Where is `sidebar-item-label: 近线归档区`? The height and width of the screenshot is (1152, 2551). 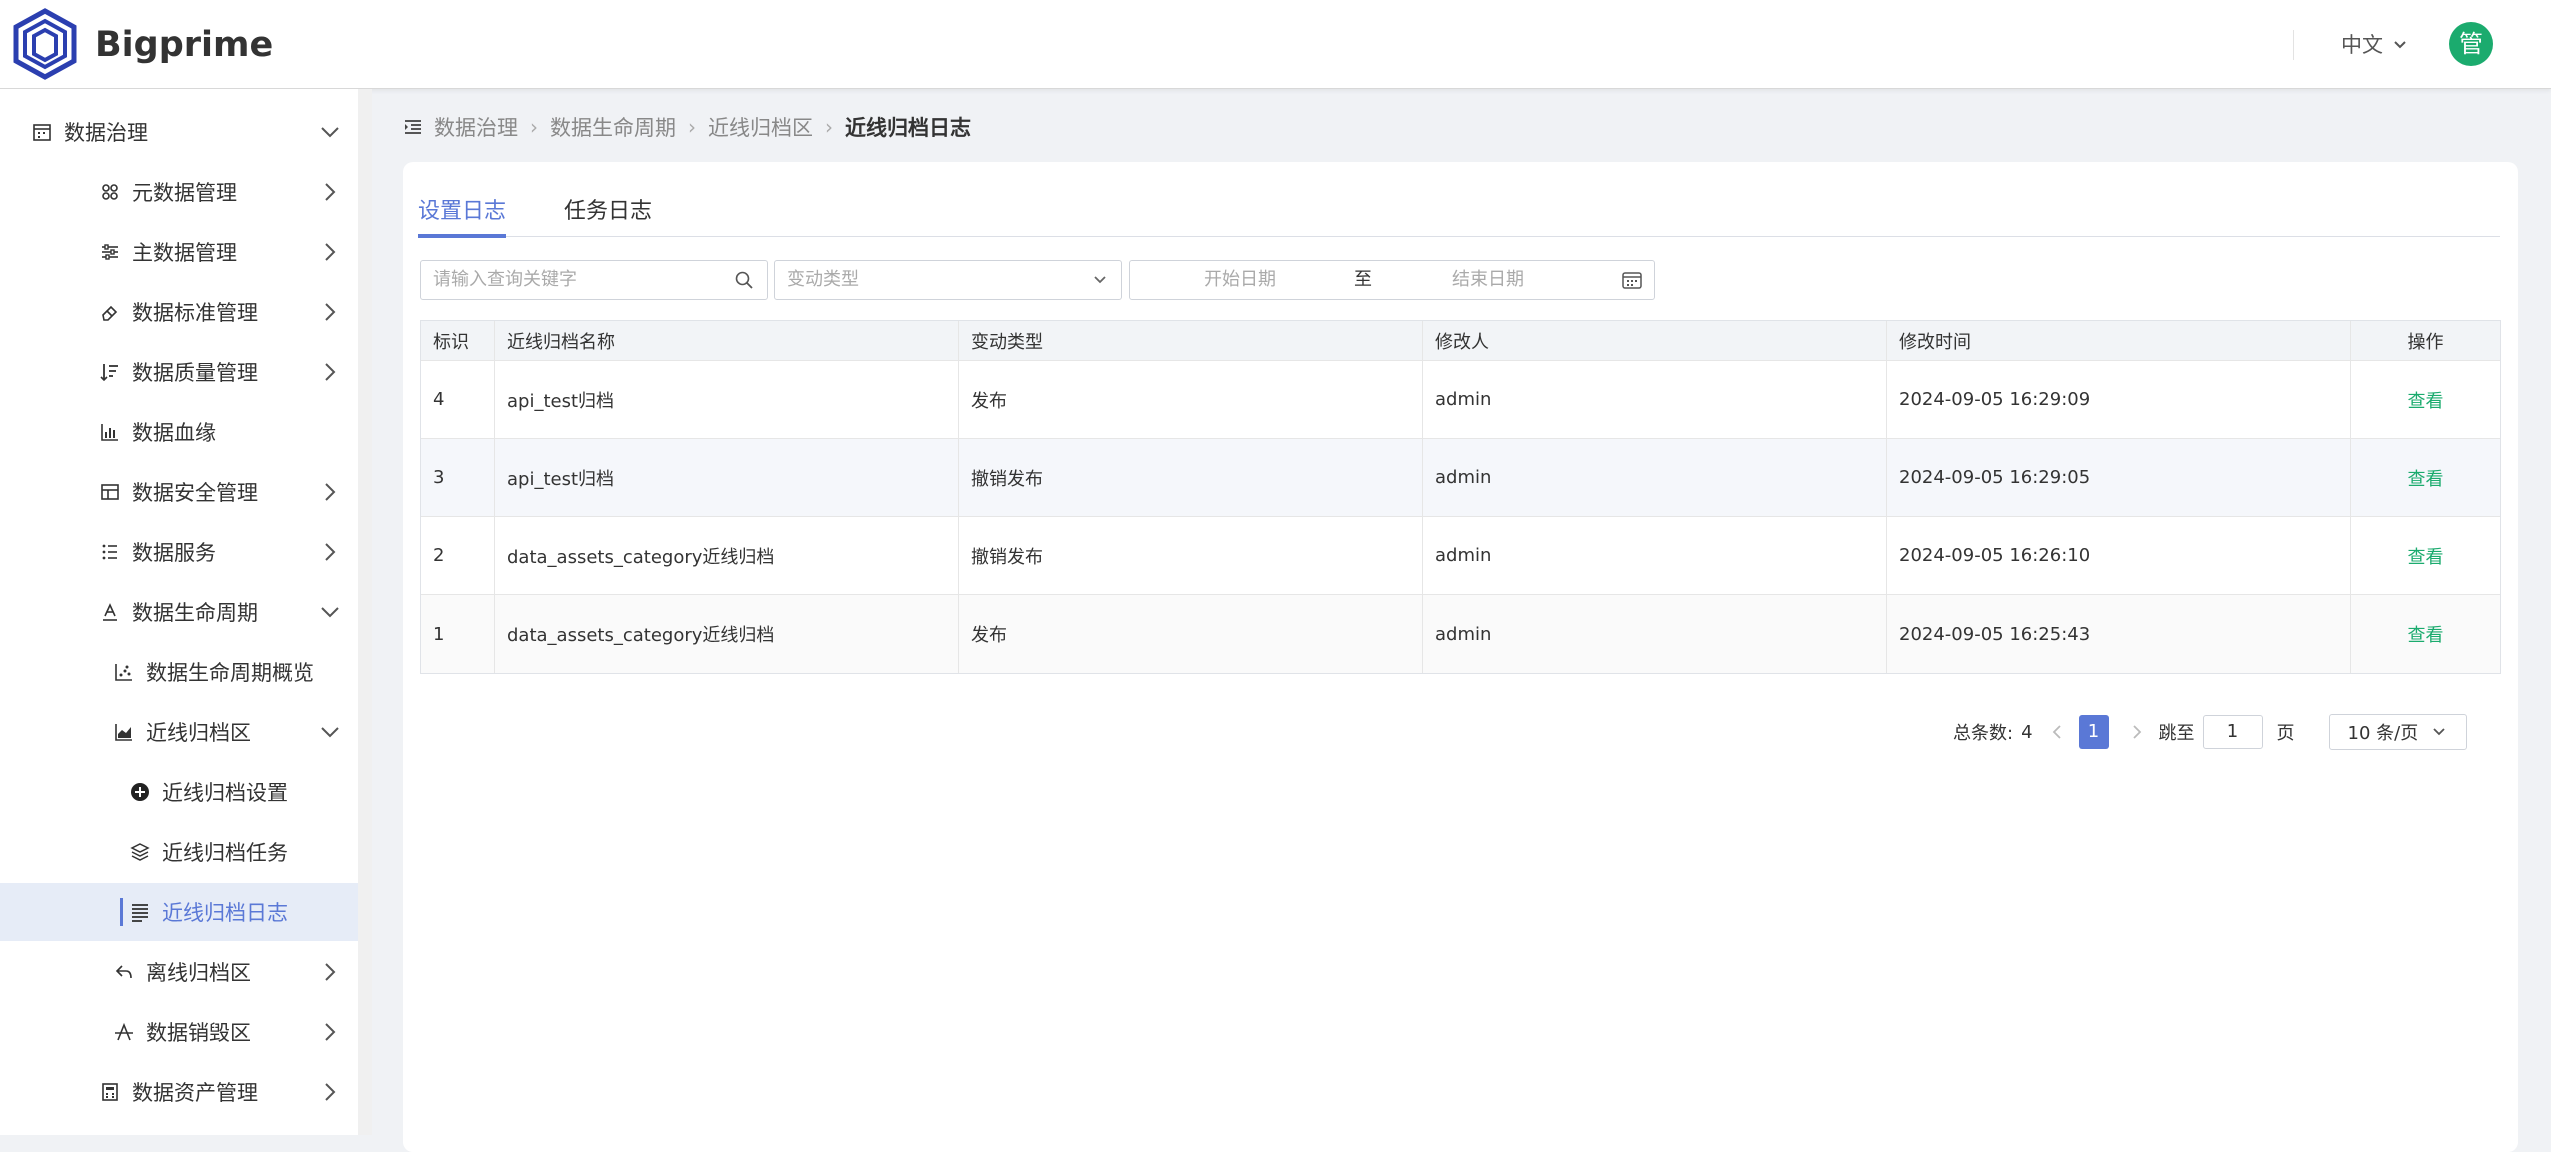
sidebar-item-label: 近线归档区 is located at coordinates (198, 733).